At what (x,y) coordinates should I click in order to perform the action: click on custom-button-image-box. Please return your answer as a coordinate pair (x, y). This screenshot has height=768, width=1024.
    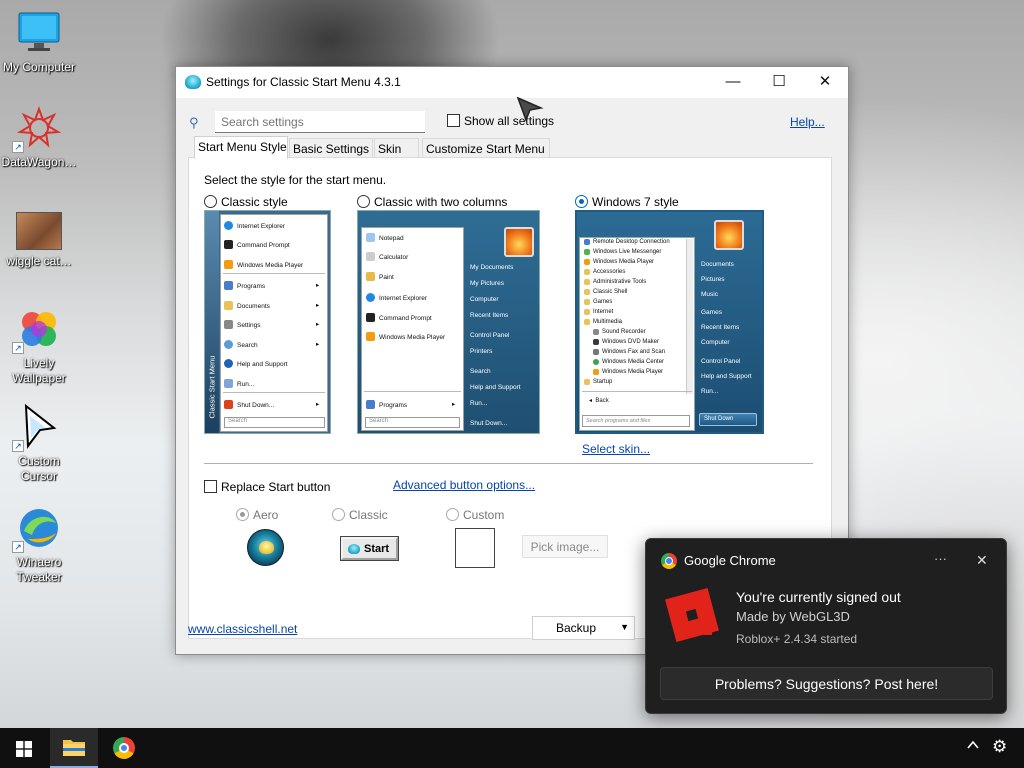
    Looking at the image, I should click on (475, 548).